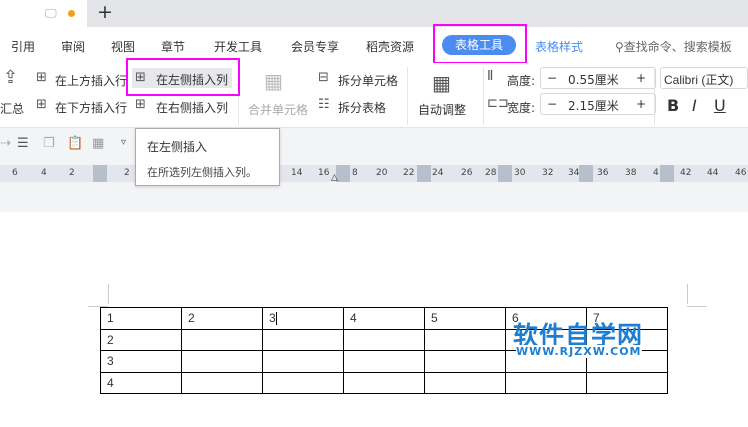 The width and height of the screenshot is (748, 427). What do you see at coordinates (23, 46) in the screenshot?
I see `menu-item-references: 引用` at bounding box center [23, 46].